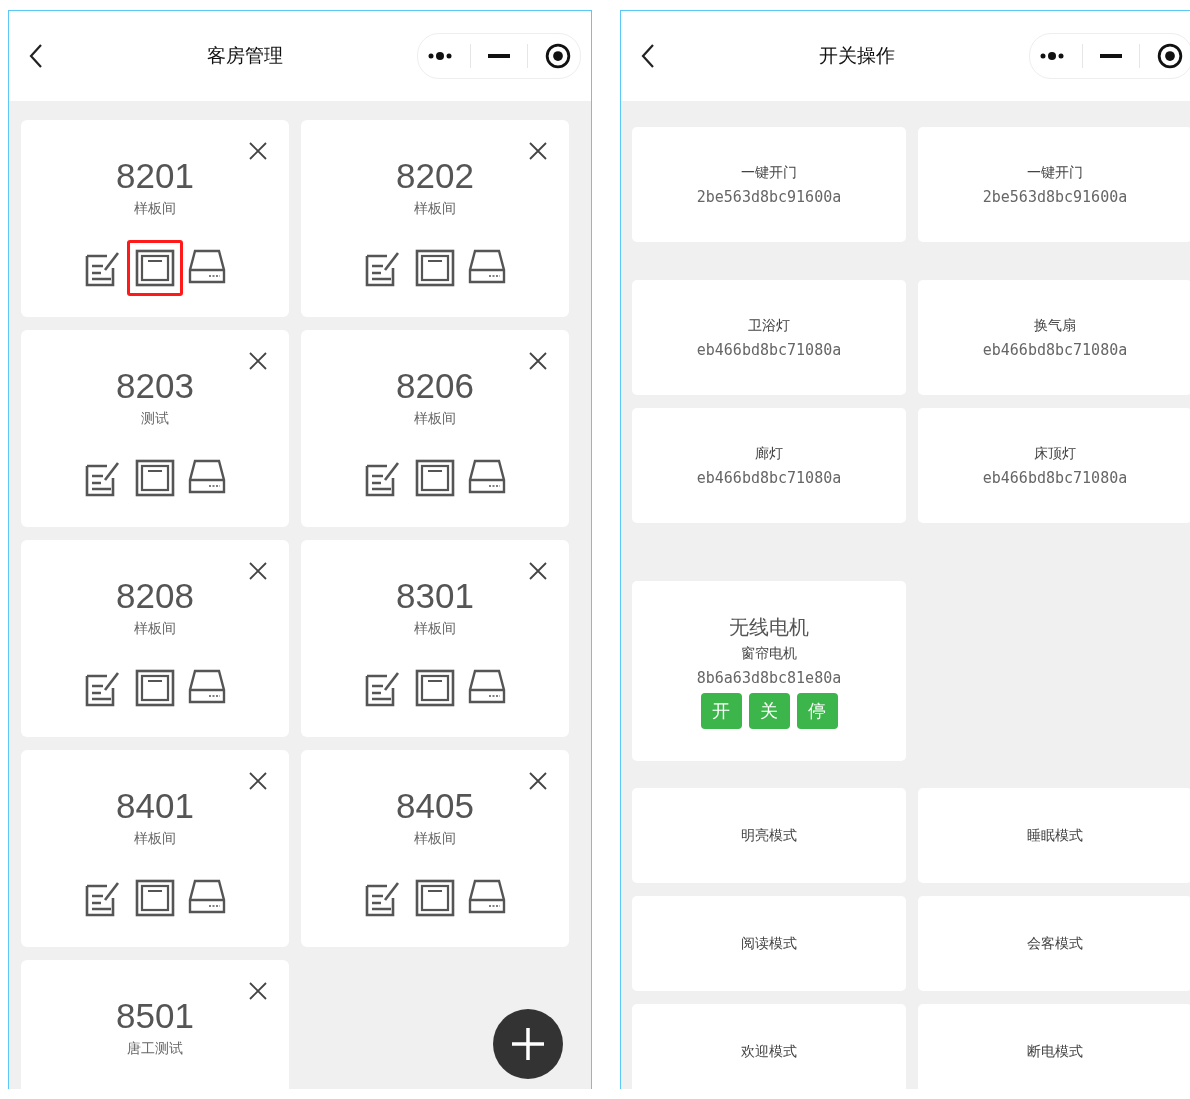  Describe the element at coordinates (155, 176) in the screenshot. I see `room-number: 8201` at that location.